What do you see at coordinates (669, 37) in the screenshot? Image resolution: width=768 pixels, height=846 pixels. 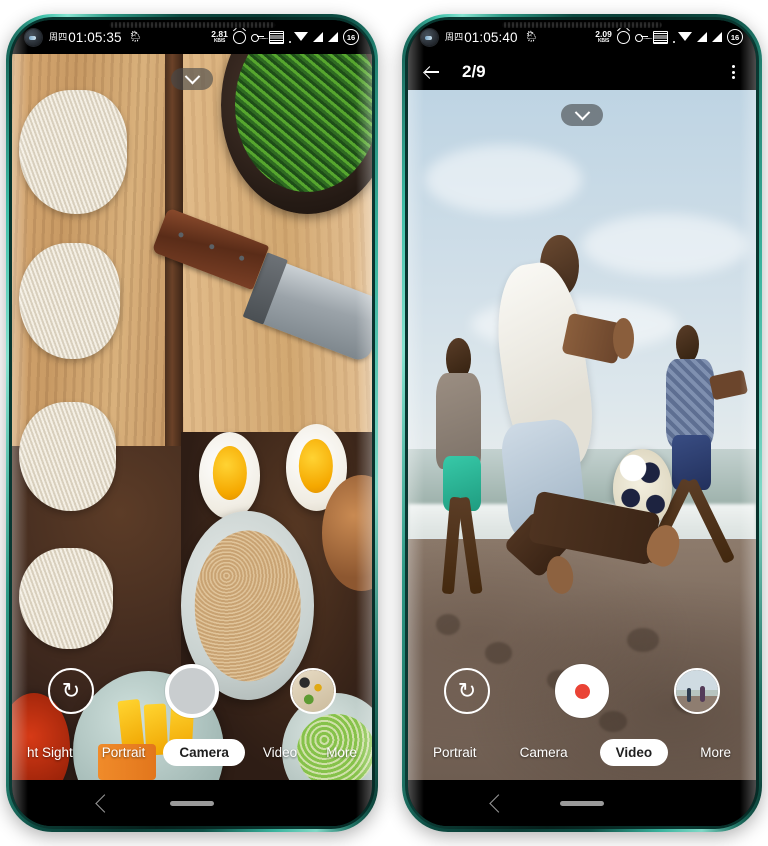 I see `status-bar-right: 2.09 KB/S 16` at bounding box center [669, 37].